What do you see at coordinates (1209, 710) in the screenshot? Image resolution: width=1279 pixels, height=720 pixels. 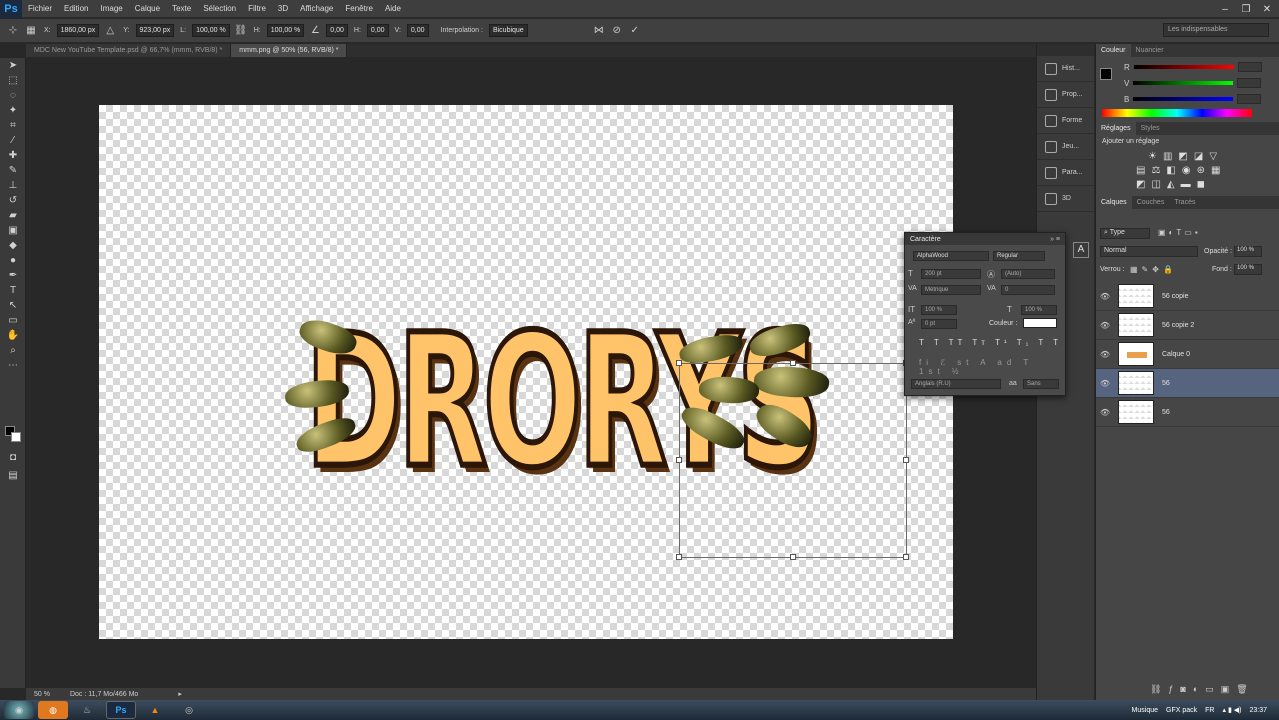 I see `language-indicator: FR` at bounding box center [1209, 710].